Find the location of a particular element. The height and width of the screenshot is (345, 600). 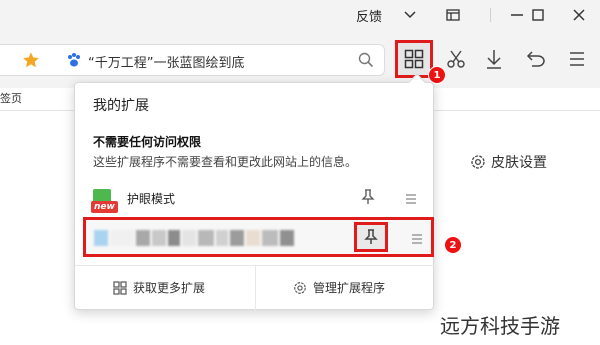

address-text: “千万工程”一张蓝图绘到底 is located at coordinates (166, 61).